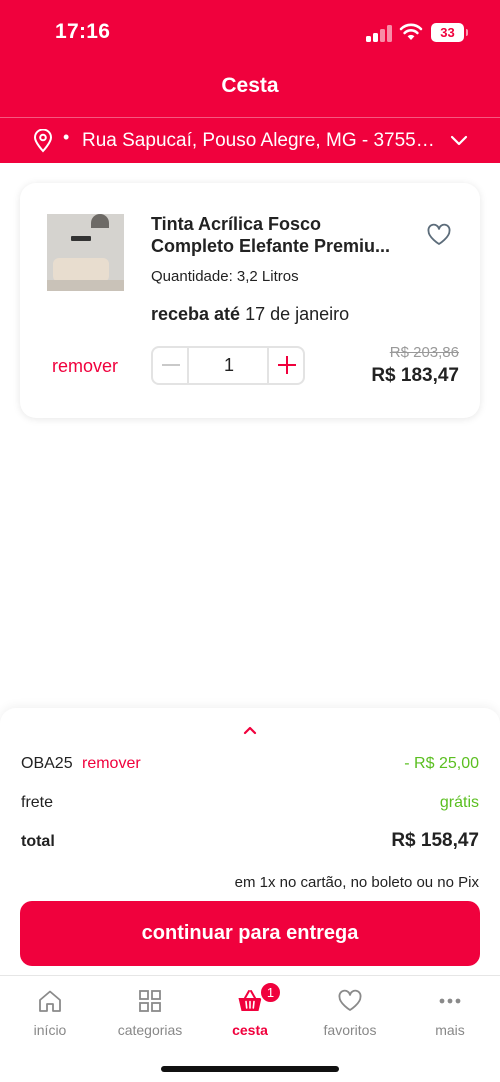  Describe the element at coordinates (50, 1013) in the screenshot. I see `tab-inicio: início` at that location.